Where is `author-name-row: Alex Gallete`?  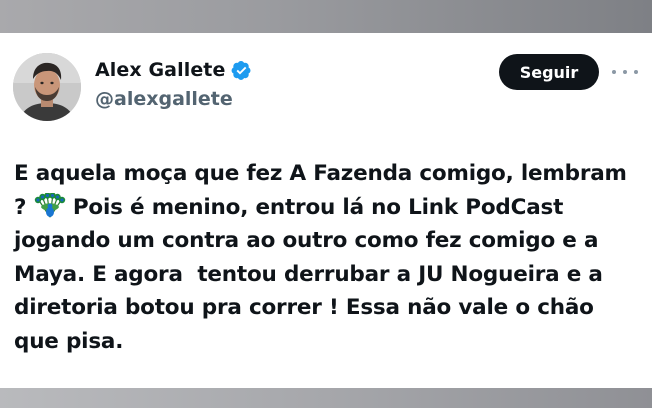 author-name-row: Alex Gallete is located at coordinates (173, 70).